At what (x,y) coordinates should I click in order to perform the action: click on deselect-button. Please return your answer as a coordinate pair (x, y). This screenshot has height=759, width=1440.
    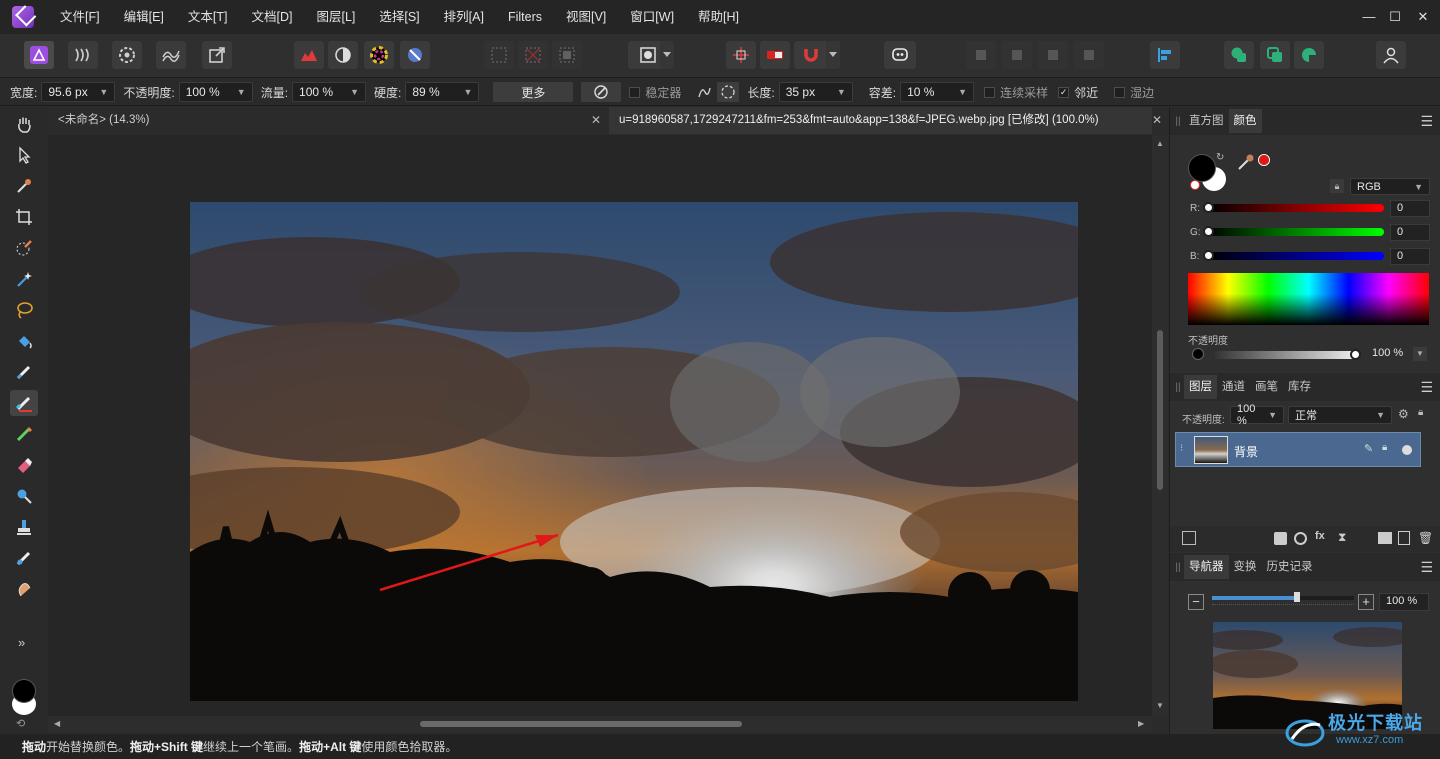
    Looking at the image, I should click on (533, 55).